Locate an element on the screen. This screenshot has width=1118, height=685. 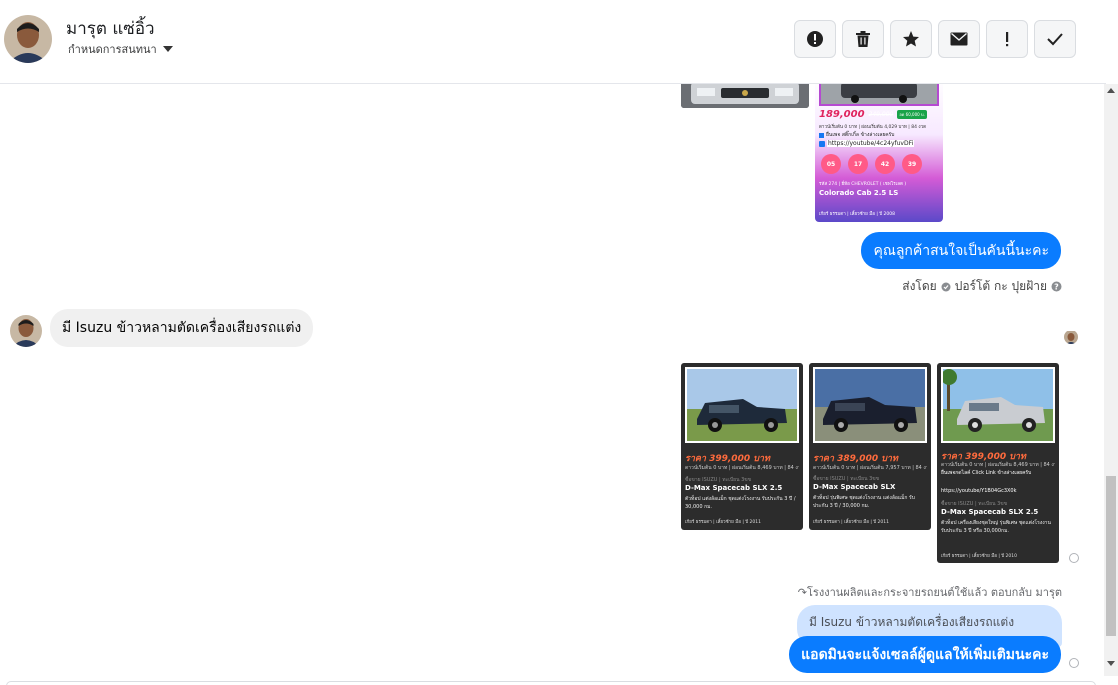
thread-scrollbar is located at coordinates (1111, 380).